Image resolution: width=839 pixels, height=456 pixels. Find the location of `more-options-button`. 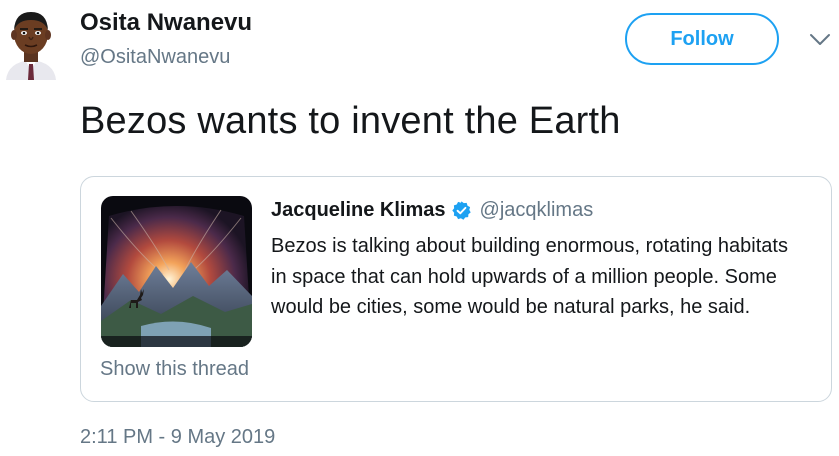

more-options-button is located at coordinates (820, 40).